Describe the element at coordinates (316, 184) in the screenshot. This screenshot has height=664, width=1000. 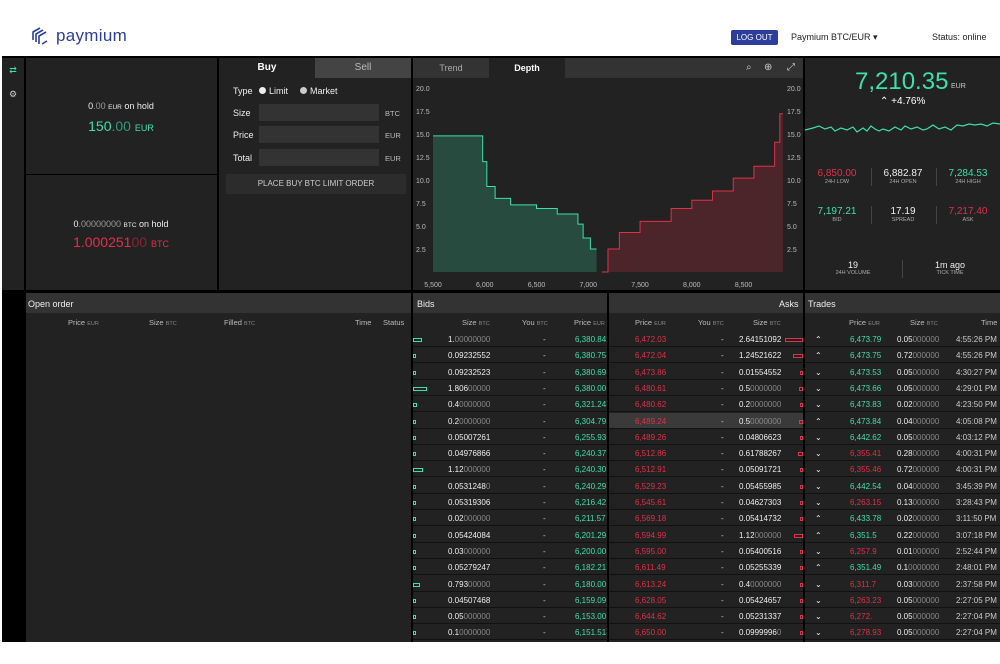
I see `place-order-button: PLACE BUY BTC LIMIT ORDER` at that location.